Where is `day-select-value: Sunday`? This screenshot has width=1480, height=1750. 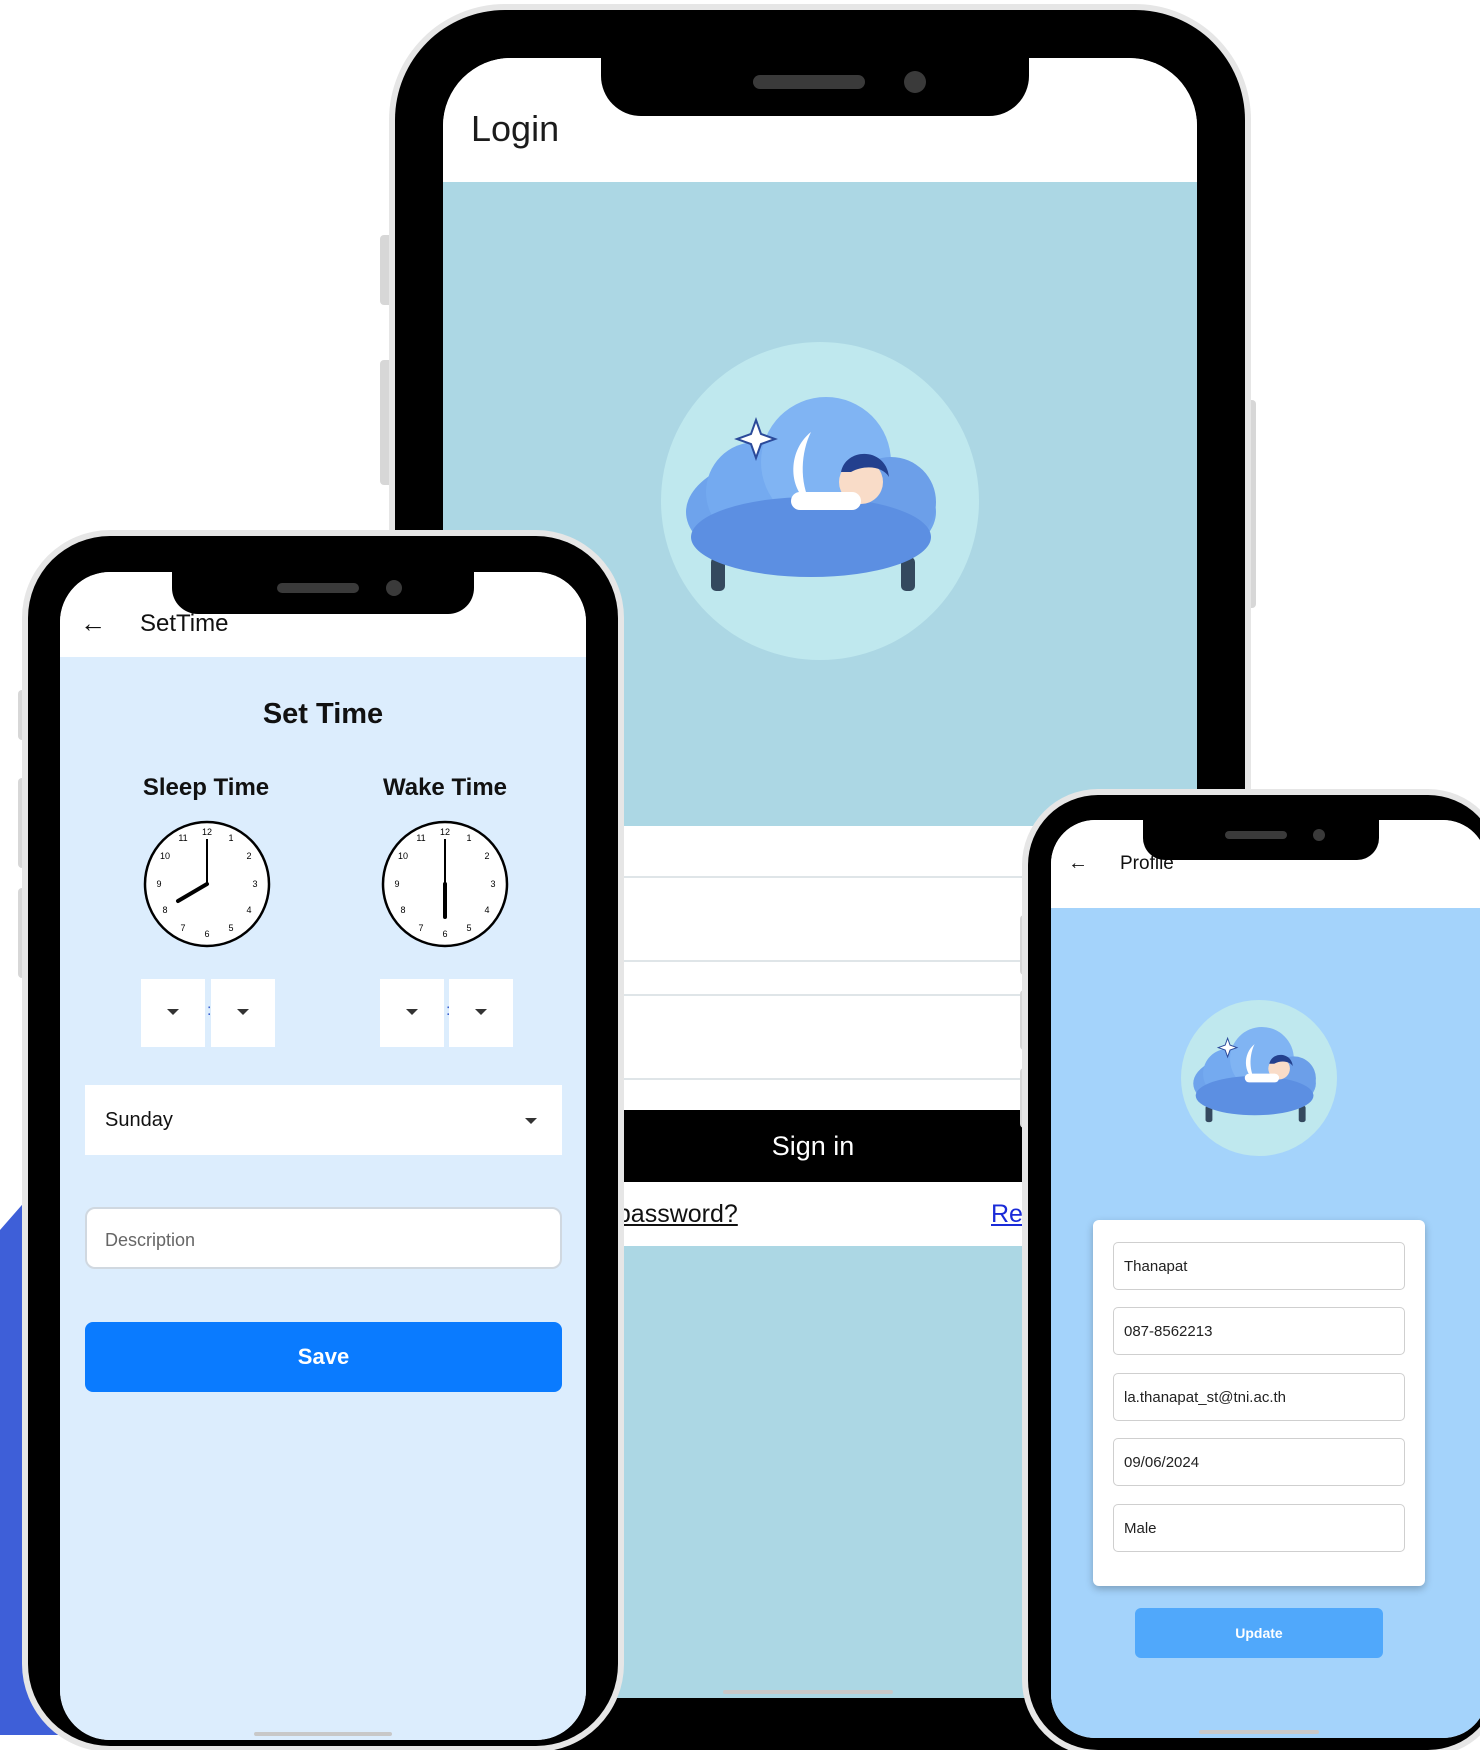
day-select-value: Sunday is located at coordinates (139, 1120).